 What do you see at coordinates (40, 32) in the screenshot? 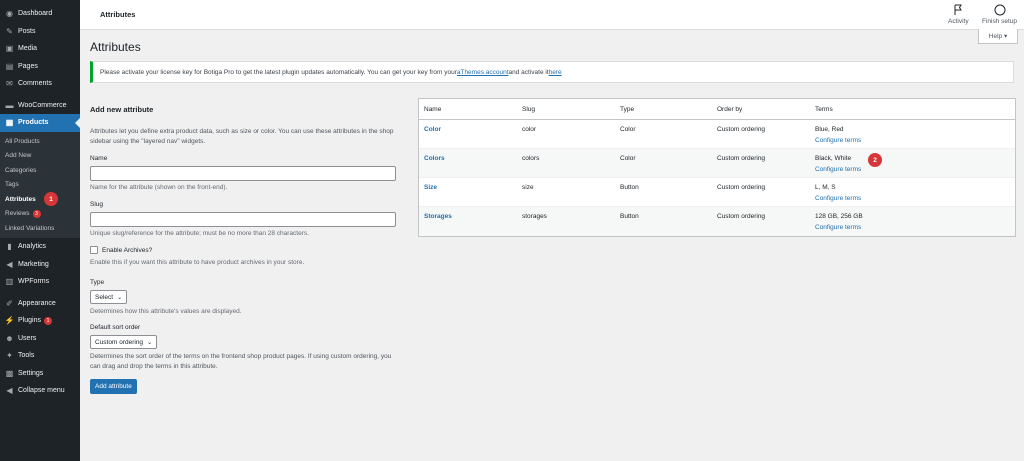
I see `menu-posts: ✎ Posts` at bounding box center [40, 32].